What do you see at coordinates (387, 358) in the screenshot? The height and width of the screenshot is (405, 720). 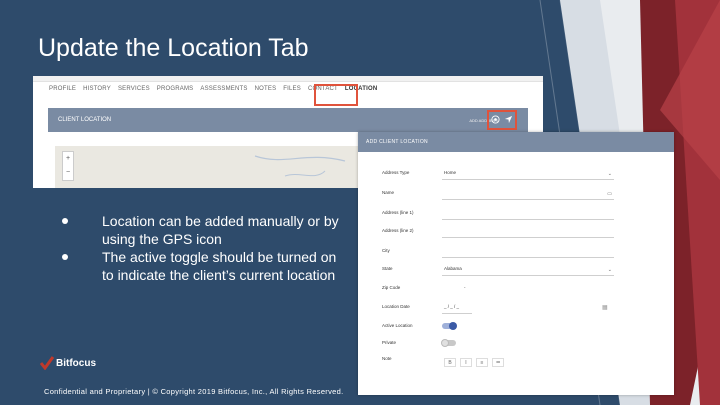 I see `note-label: Note` at bounding box center [387, 358].